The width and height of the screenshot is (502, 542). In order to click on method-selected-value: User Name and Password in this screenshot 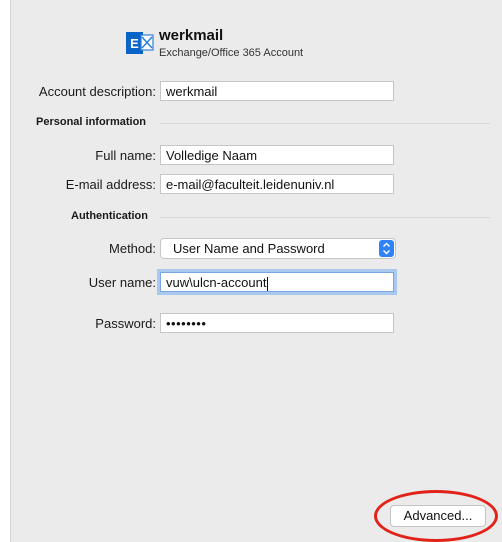, I will do `click(249, 248)`.